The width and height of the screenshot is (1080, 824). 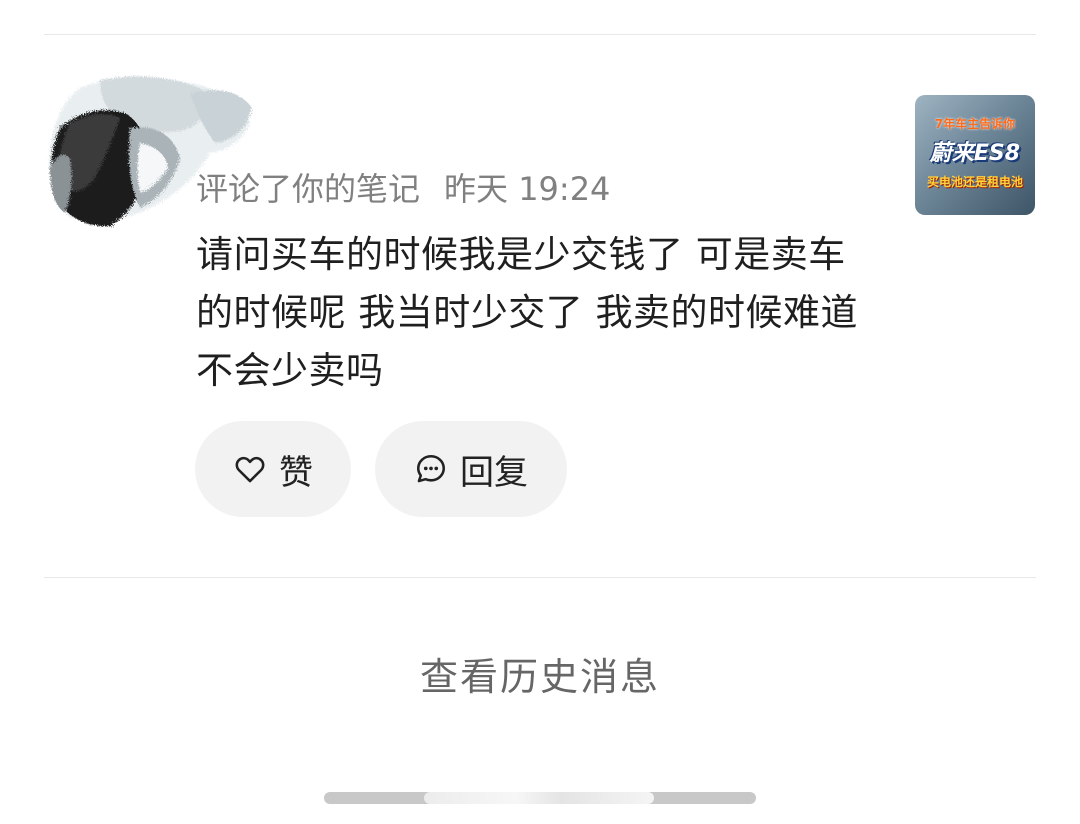 I want to click on thumbnail-caption-bottom: 买电池还是租电池, so click(x=974, y=182).